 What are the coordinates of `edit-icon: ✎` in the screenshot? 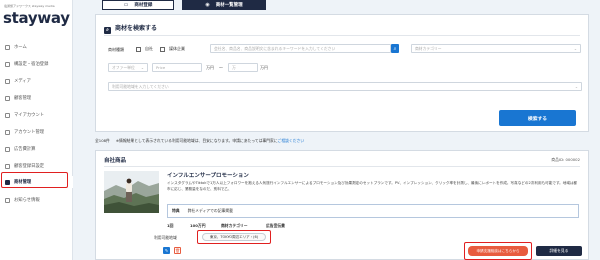 It's located at (166, 250).